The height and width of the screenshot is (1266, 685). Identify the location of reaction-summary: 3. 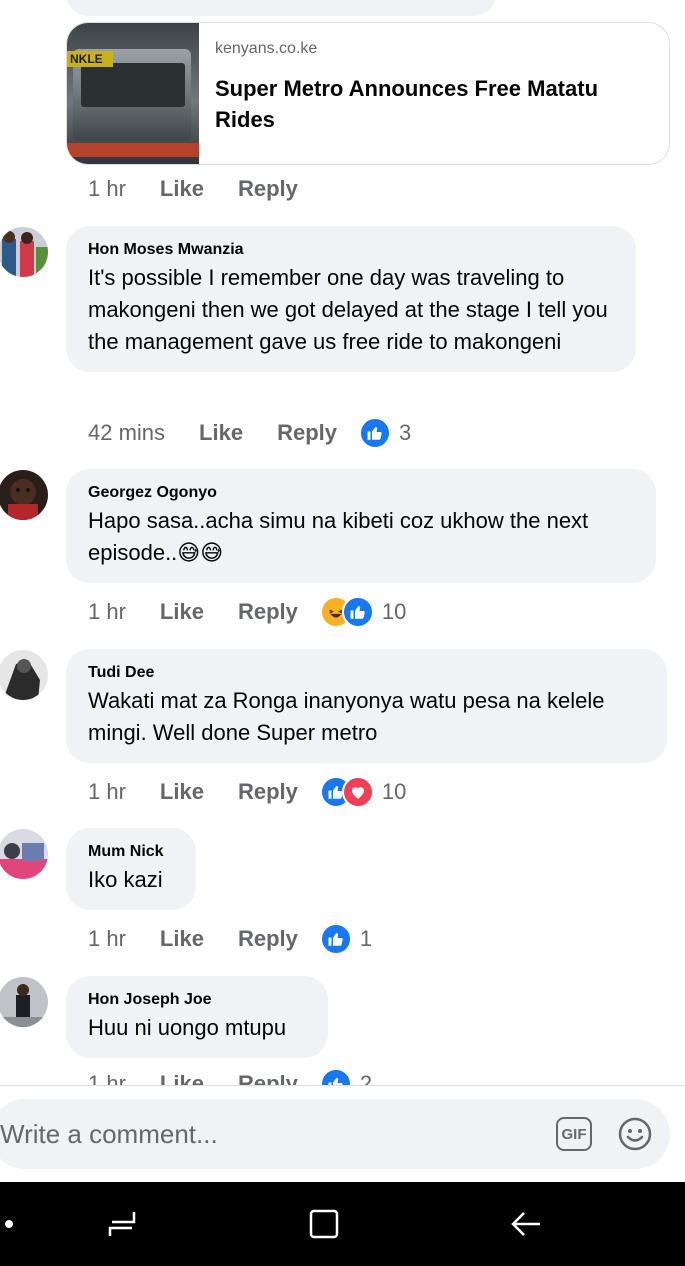
(385, 433).